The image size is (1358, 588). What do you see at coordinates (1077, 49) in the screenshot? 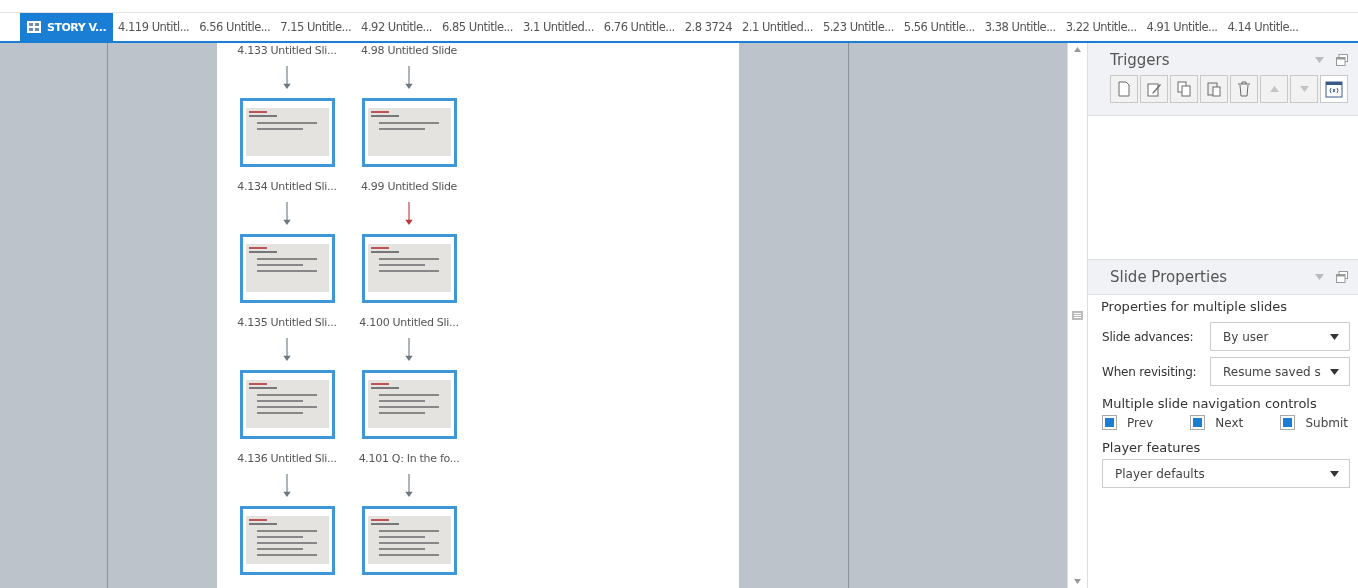
I see `scroll-up-icon` at bounding box center [1077, 49].